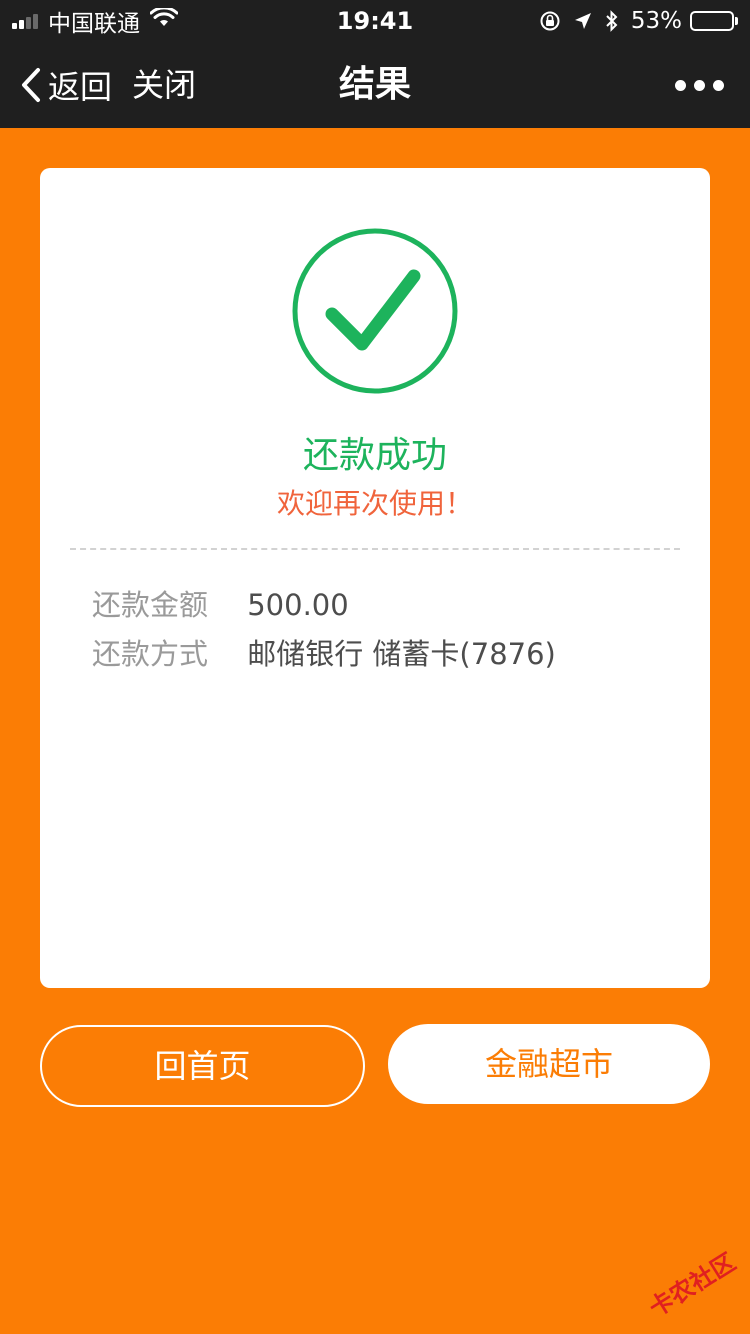  I want to click on rotation-lock-icon, so click(550, 21).